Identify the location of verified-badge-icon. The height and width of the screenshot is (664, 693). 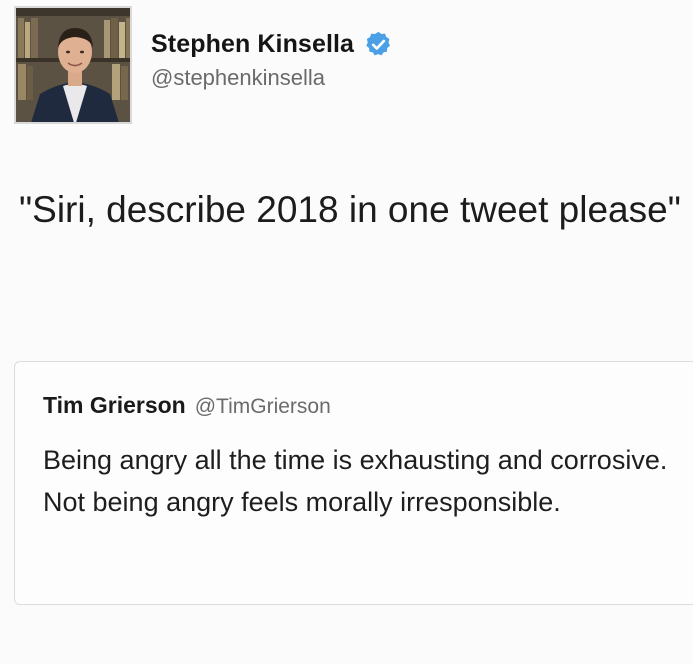
(378, 44).